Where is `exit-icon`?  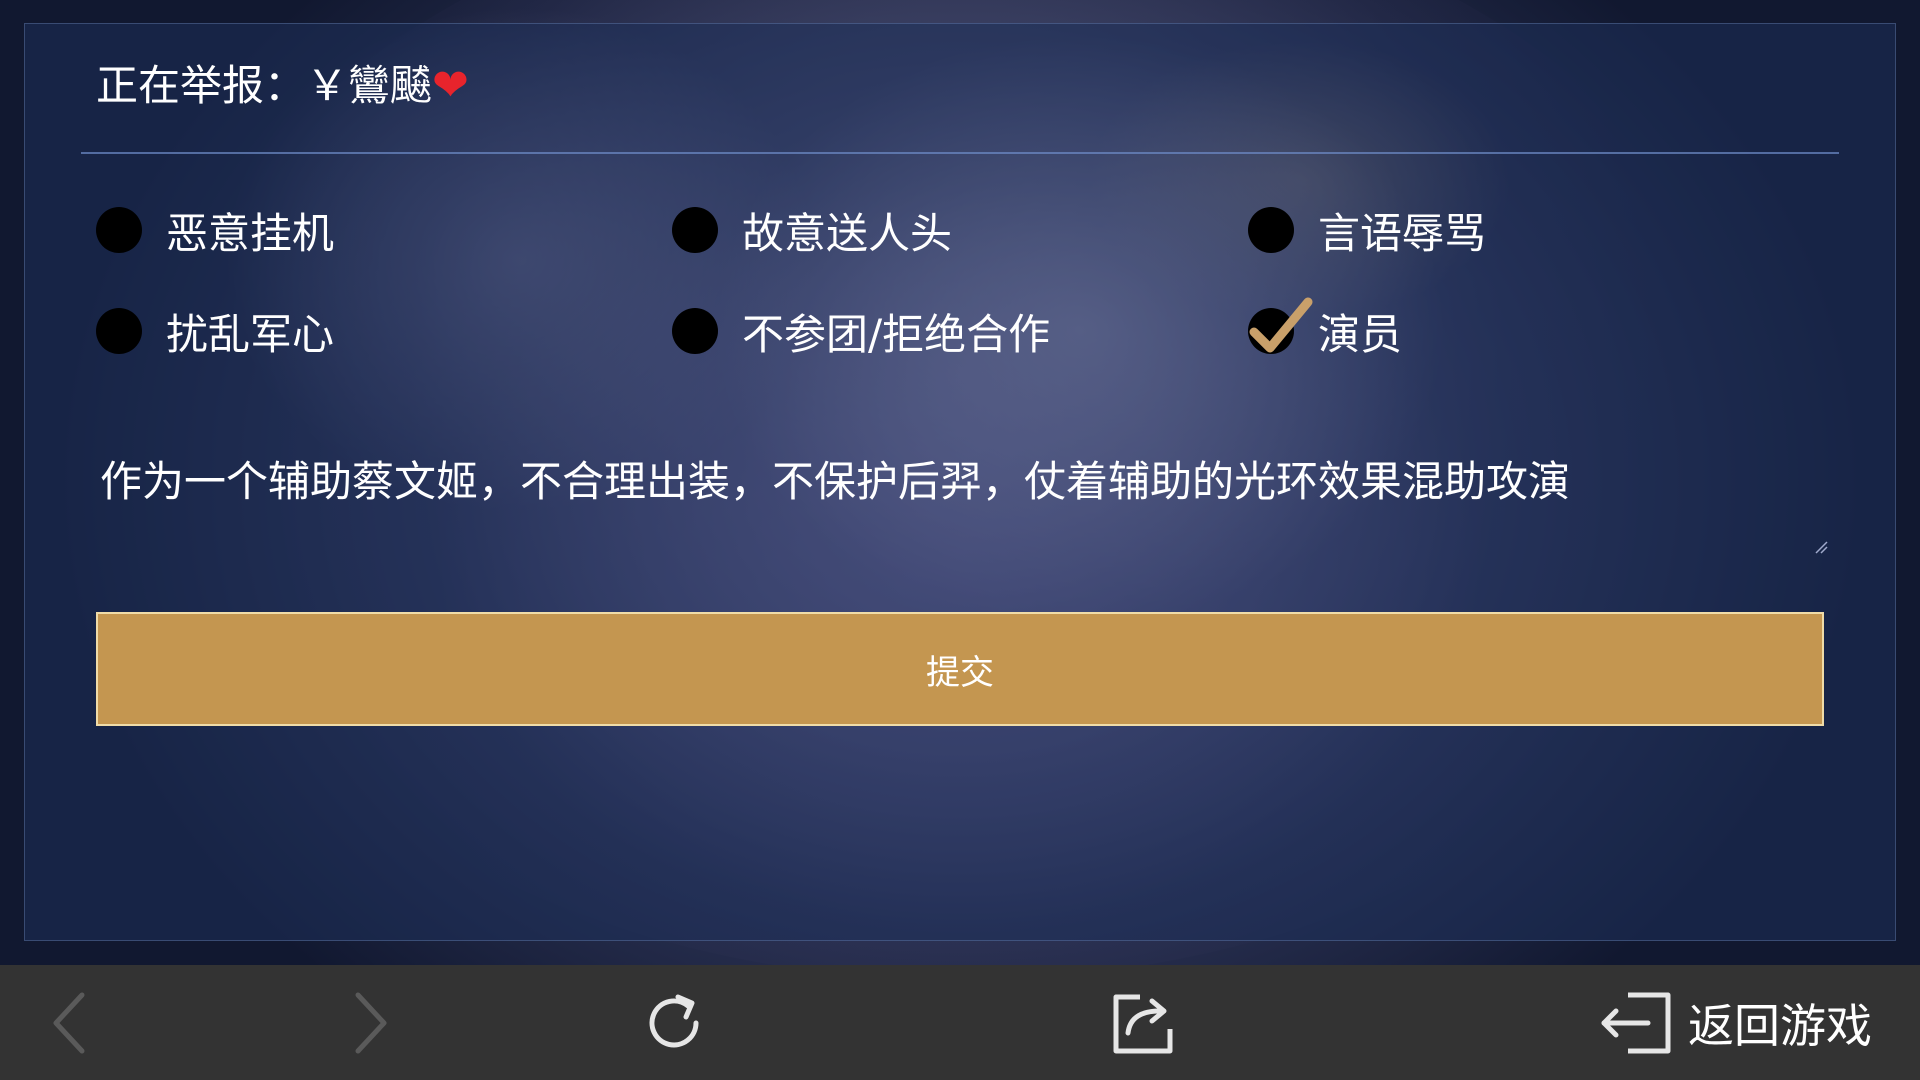
exit-icon is located at coordinates (1636, 1022).